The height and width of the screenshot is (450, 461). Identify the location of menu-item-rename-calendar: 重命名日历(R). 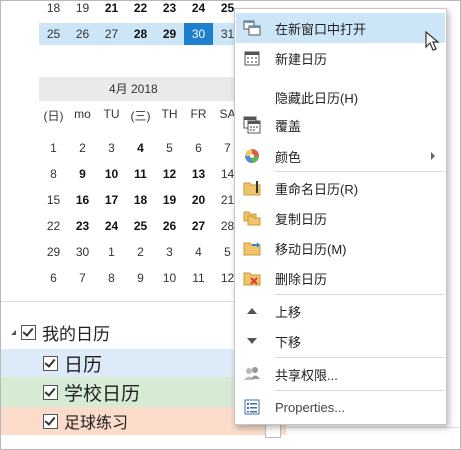
(340, 188).